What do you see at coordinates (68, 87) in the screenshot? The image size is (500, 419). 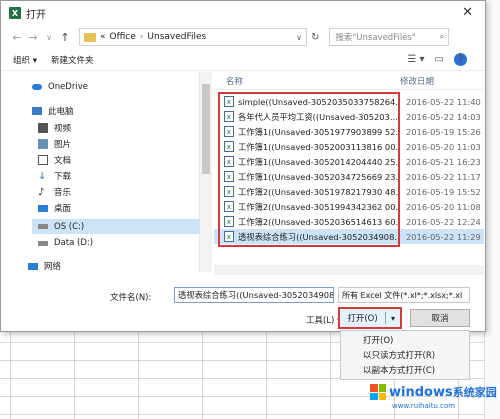 I see `nav-label: OneDrive` at bounding box center [68, 87].